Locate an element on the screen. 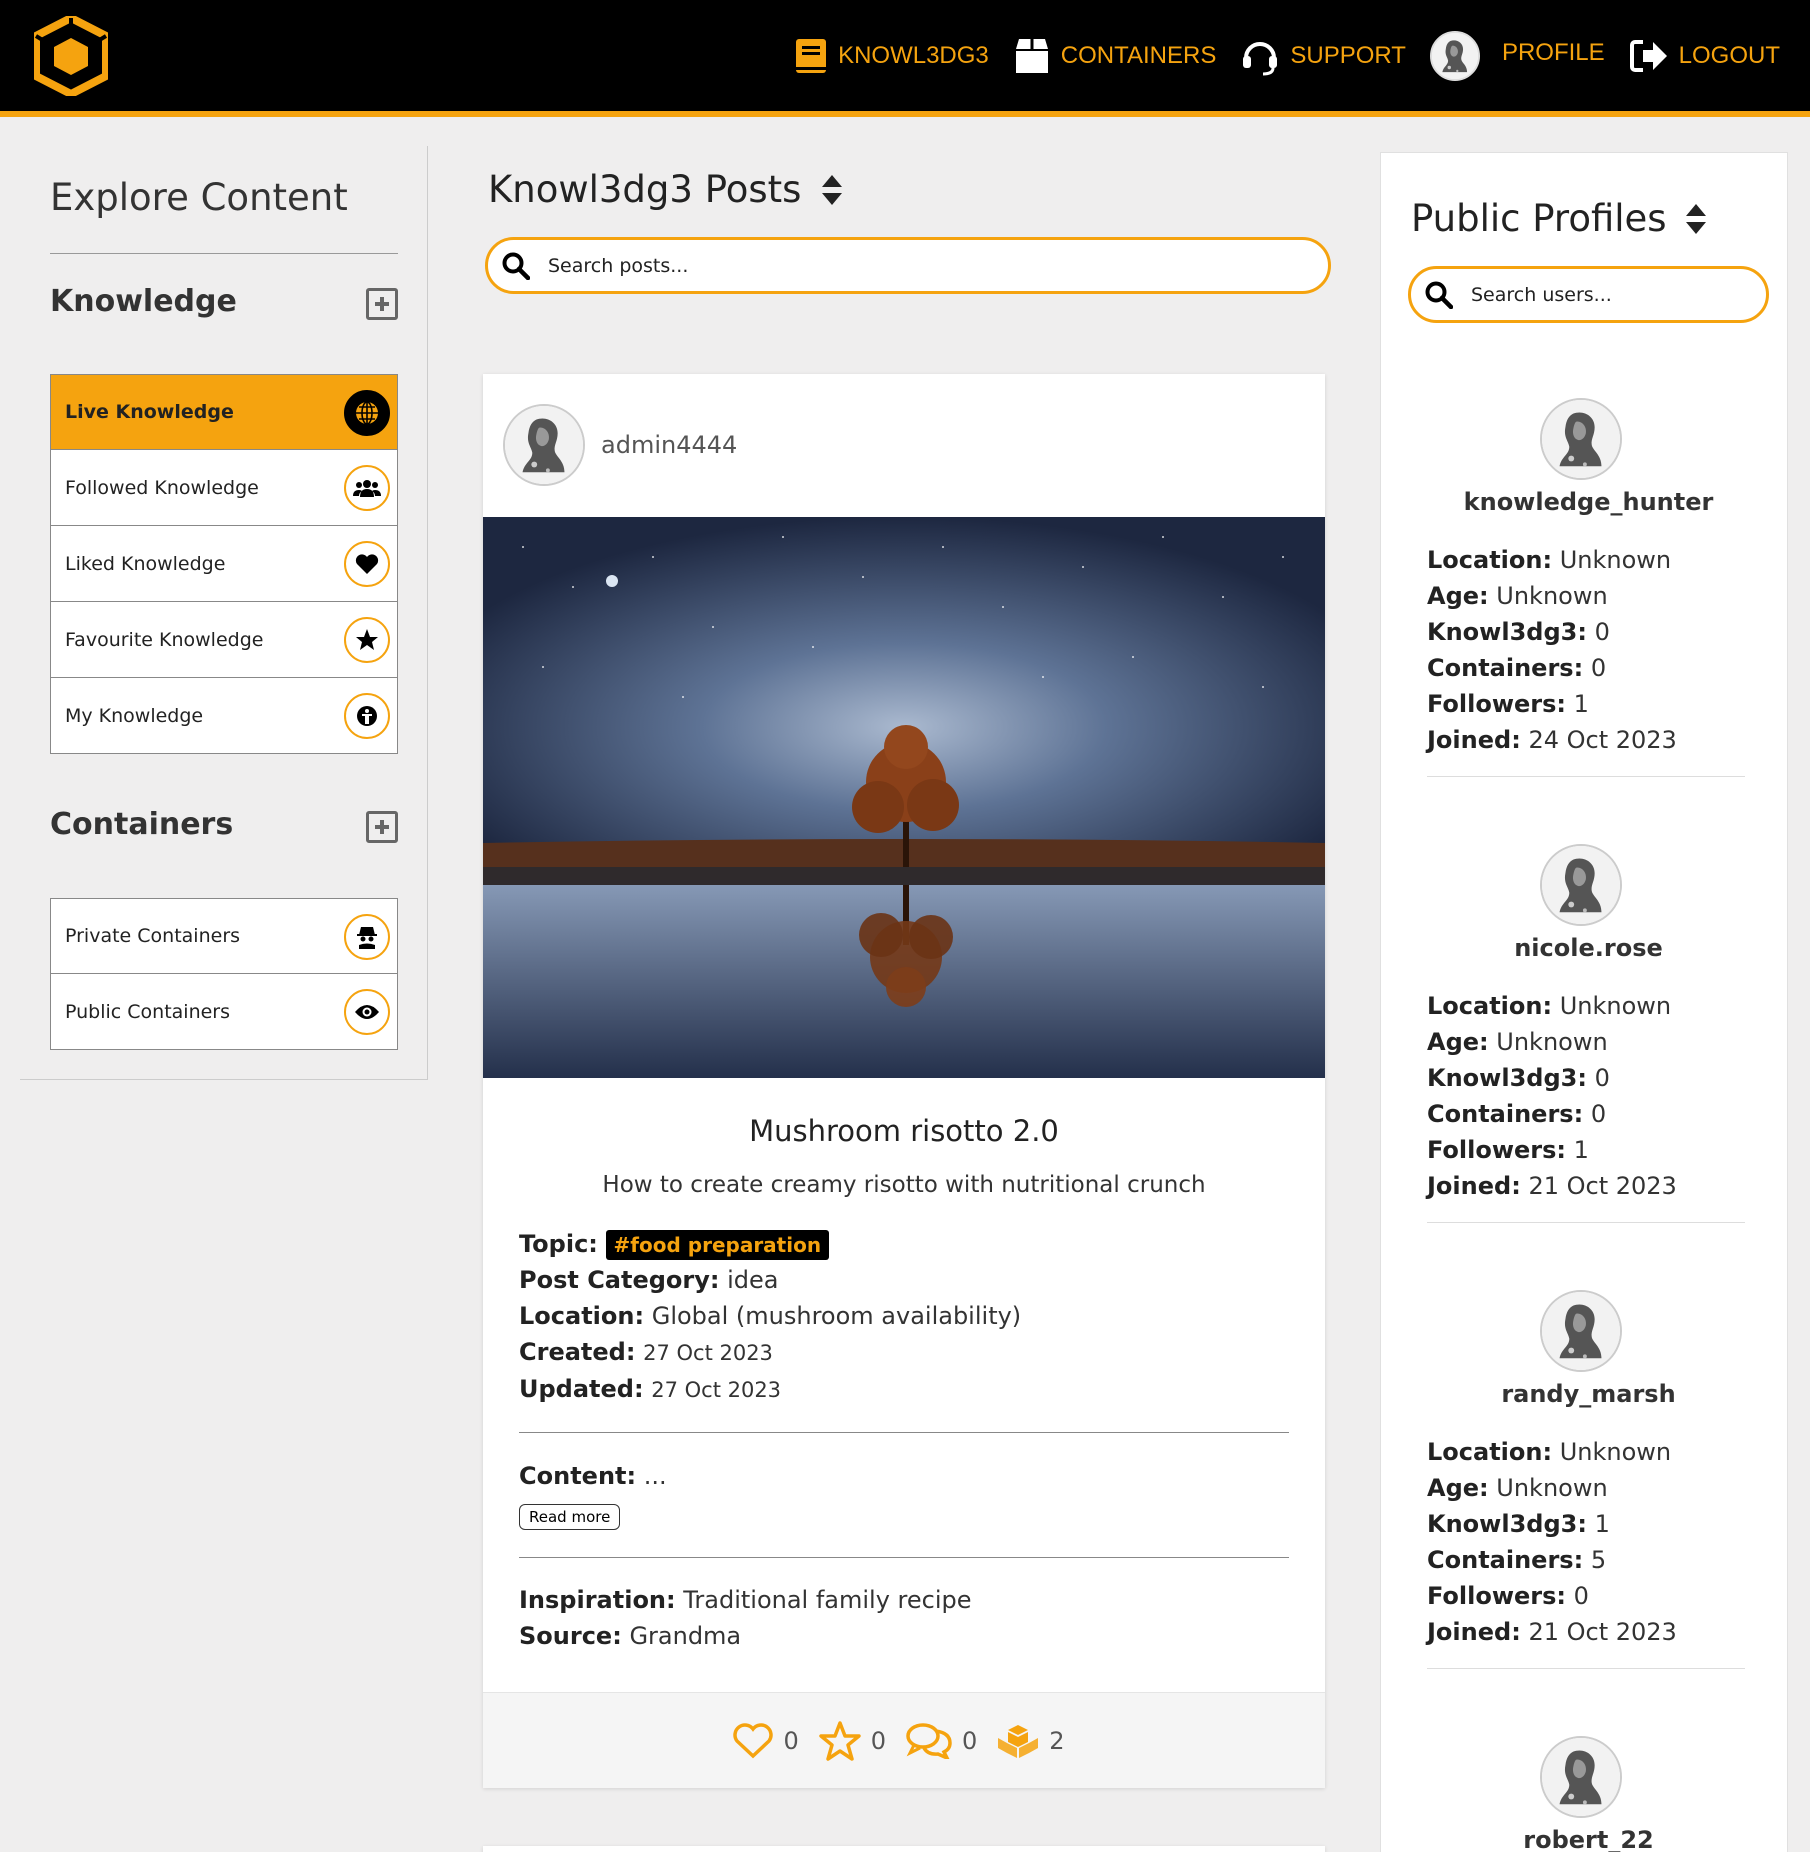 This screenshot has width=1810, height=1852. nav-support: SUPPORT is located at coordinates (1323, 56).